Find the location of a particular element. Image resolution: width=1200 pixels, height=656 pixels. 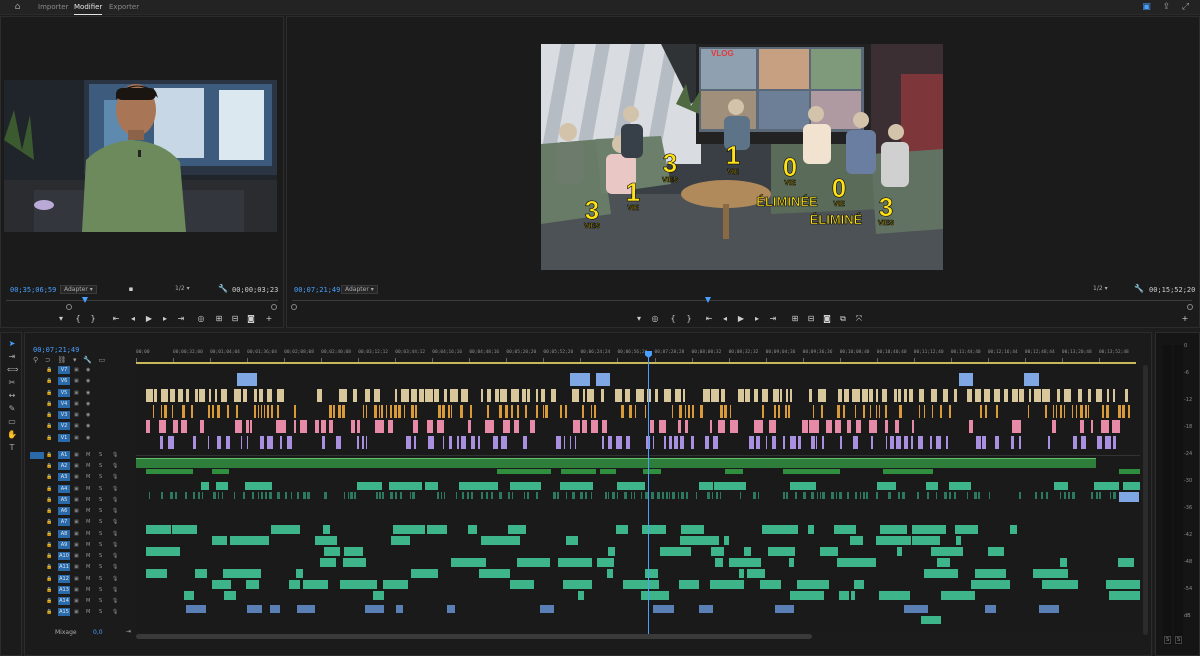

track-label-v3: V3 is located at coordinates (64, 415).